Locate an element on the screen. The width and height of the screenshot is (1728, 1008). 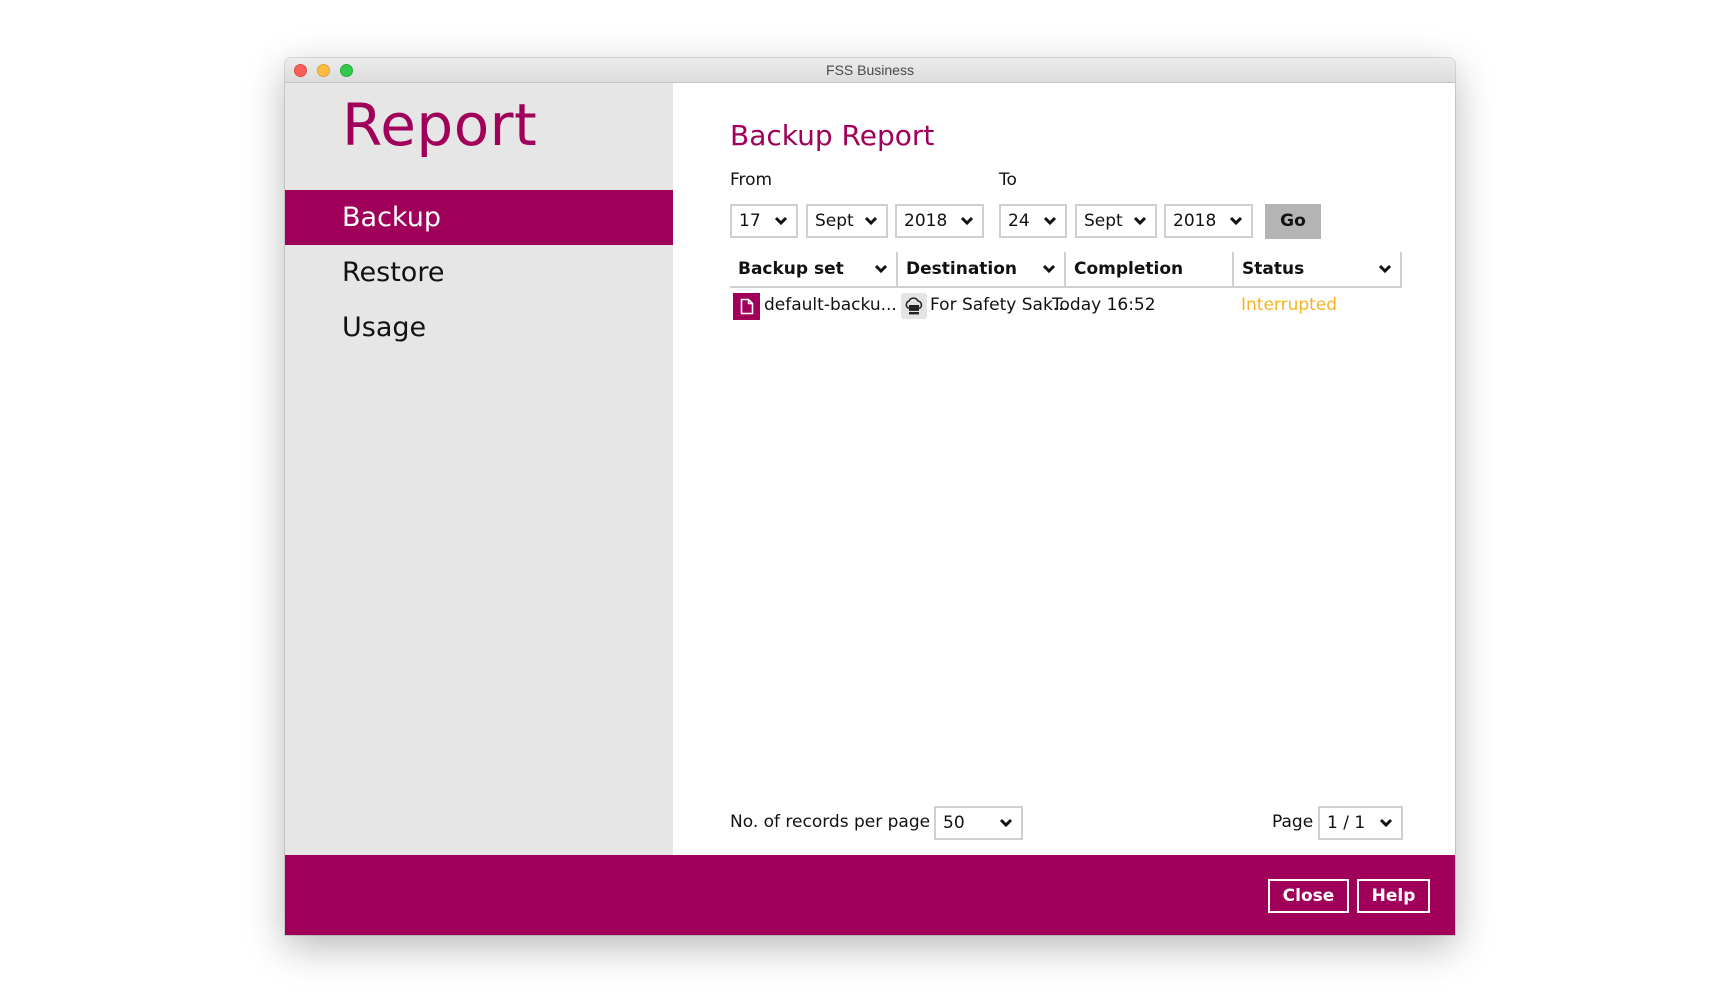
to-label: To is located at coordinates (1008, 180).